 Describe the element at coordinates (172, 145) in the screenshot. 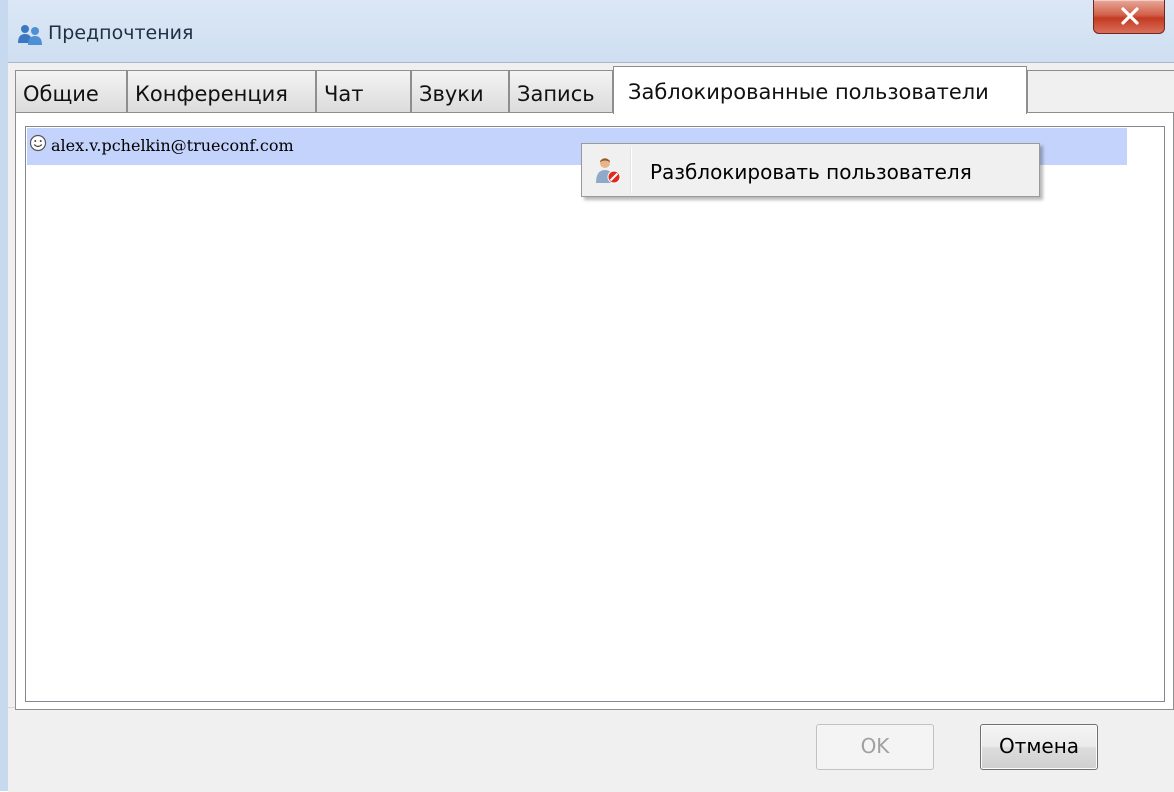

I see `blocked-user-email: alex.v.pchelkin@trueconf.com` at that location.